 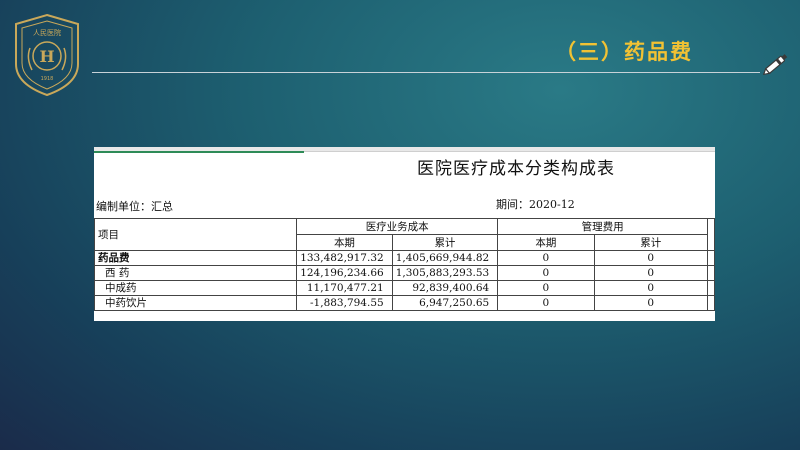 I want to click on hospital-logo: H 人民医院 1918, so click(x=47, y=55).